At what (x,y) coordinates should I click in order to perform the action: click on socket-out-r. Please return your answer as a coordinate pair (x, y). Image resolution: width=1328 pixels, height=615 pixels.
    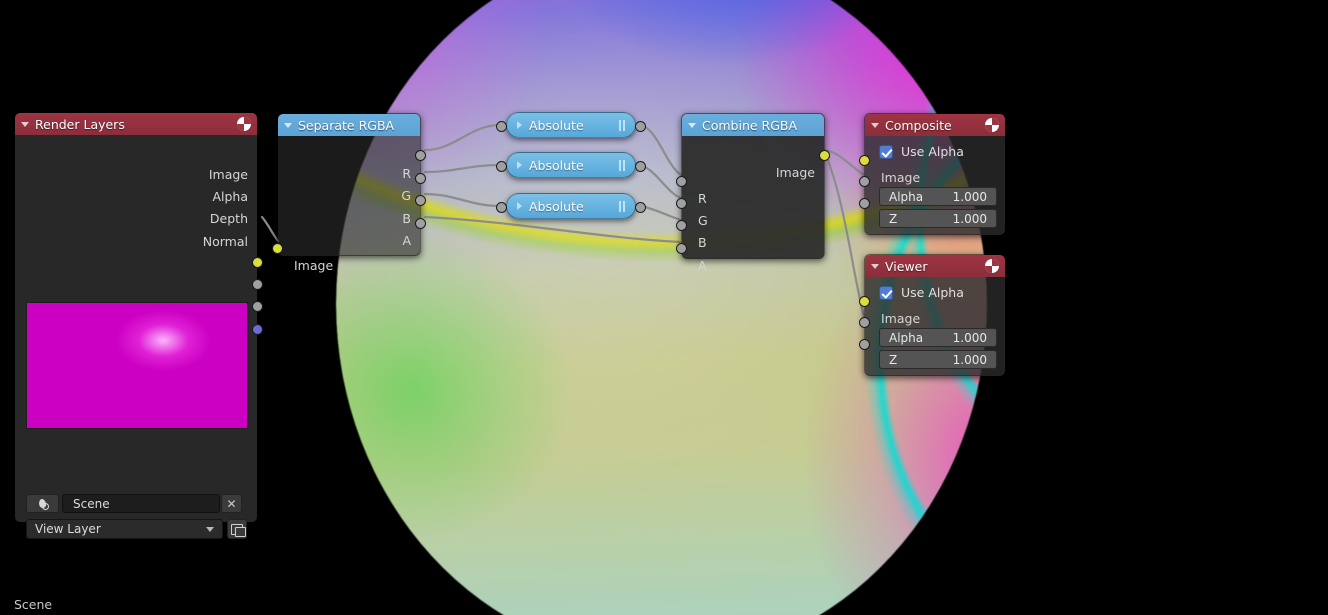
    Looking at the image, I should click on (420, 155).